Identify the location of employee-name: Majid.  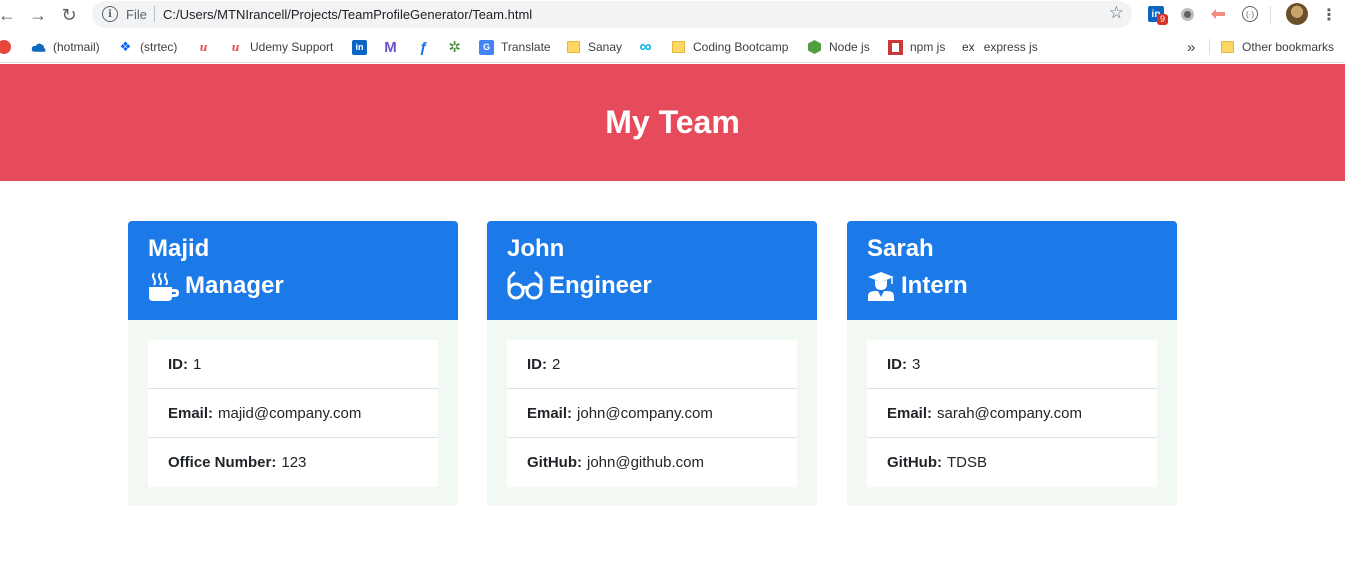
(179, 248).